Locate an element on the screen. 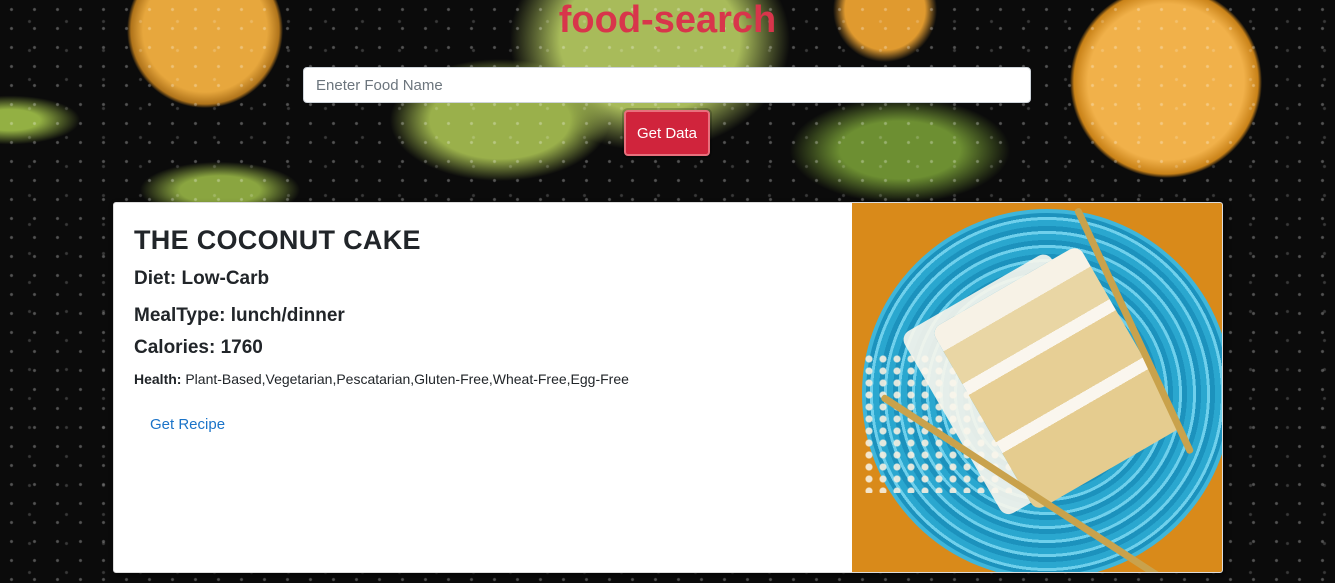 This screenshot has width=1335, height=583. get-data-button: Get Data is located at coordinates (667, 133).